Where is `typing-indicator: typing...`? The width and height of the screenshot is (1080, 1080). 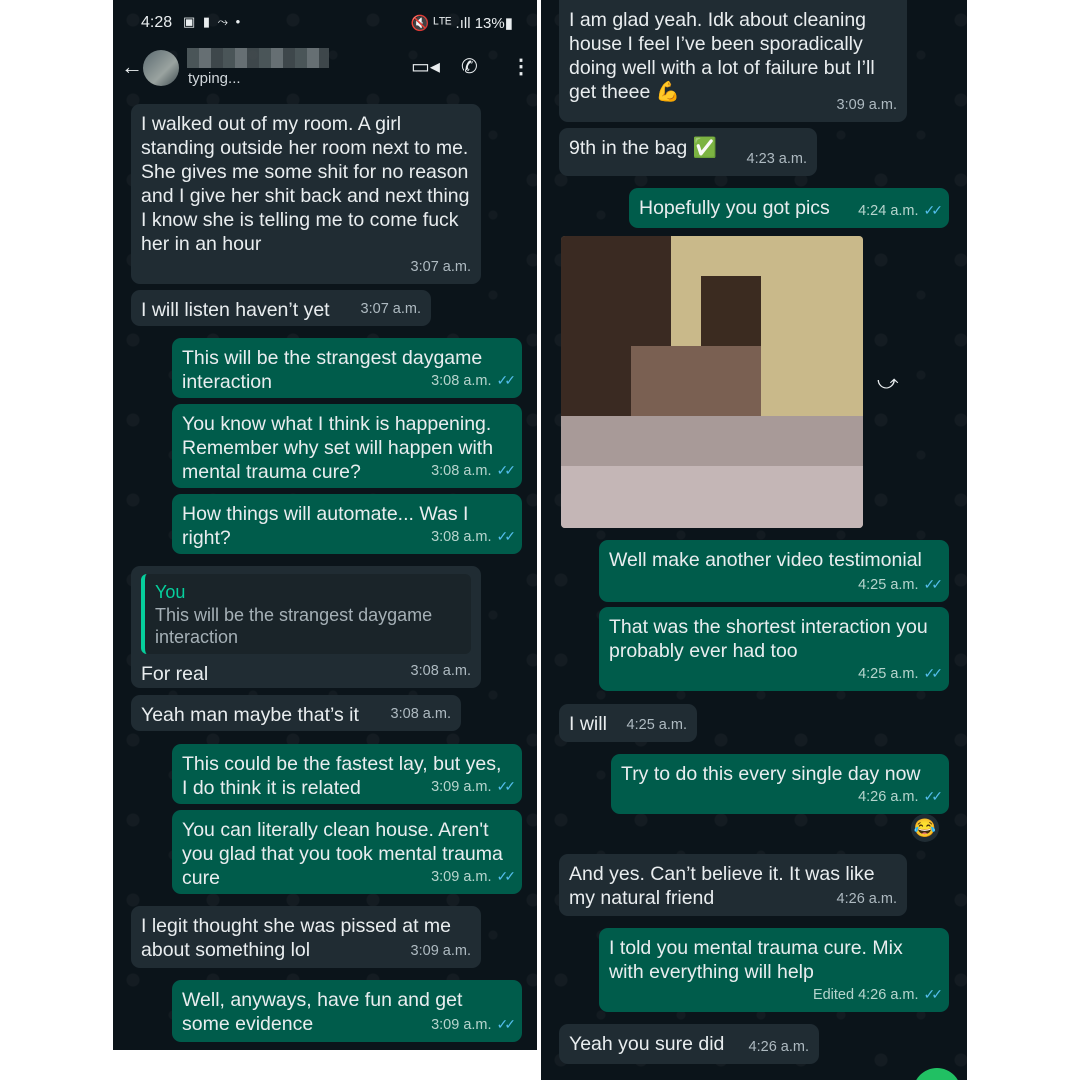
typing-indicator: typing... is located at coordinates (214, 78).